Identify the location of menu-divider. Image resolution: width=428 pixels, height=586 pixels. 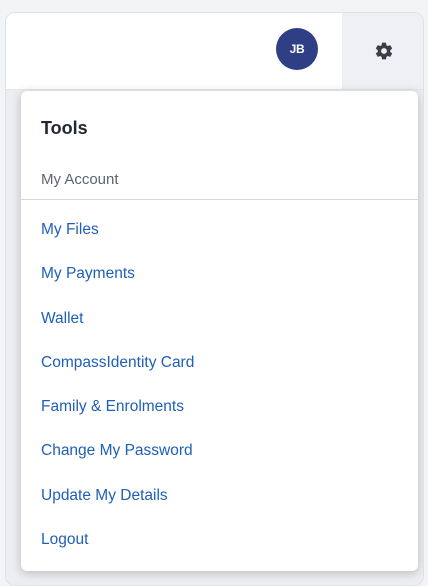
(219, 199).